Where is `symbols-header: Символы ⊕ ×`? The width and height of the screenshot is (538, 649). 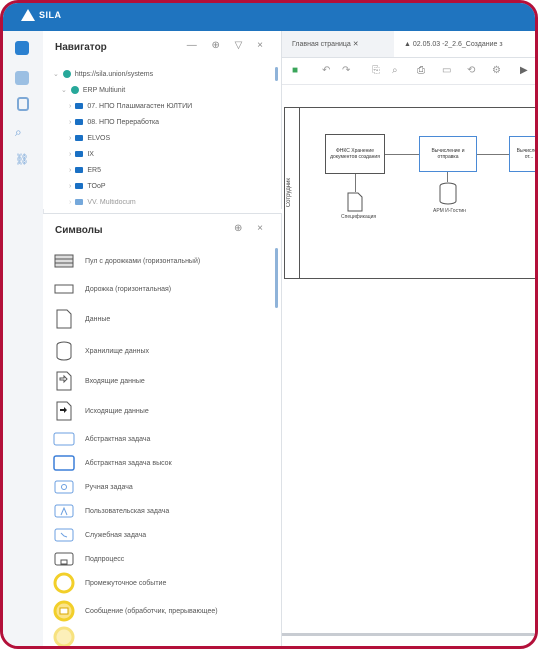
symbols-header: Символы ⊕ × is located at coordinates (162, 229).